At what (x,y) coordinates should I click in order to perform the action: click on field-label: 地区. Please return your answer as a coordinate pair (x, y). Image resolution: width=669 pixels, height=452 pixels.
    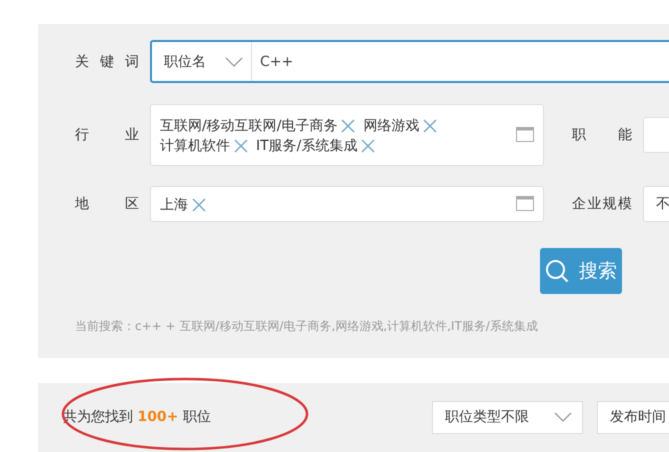
    Looking at the image, I should click on (107, 204).